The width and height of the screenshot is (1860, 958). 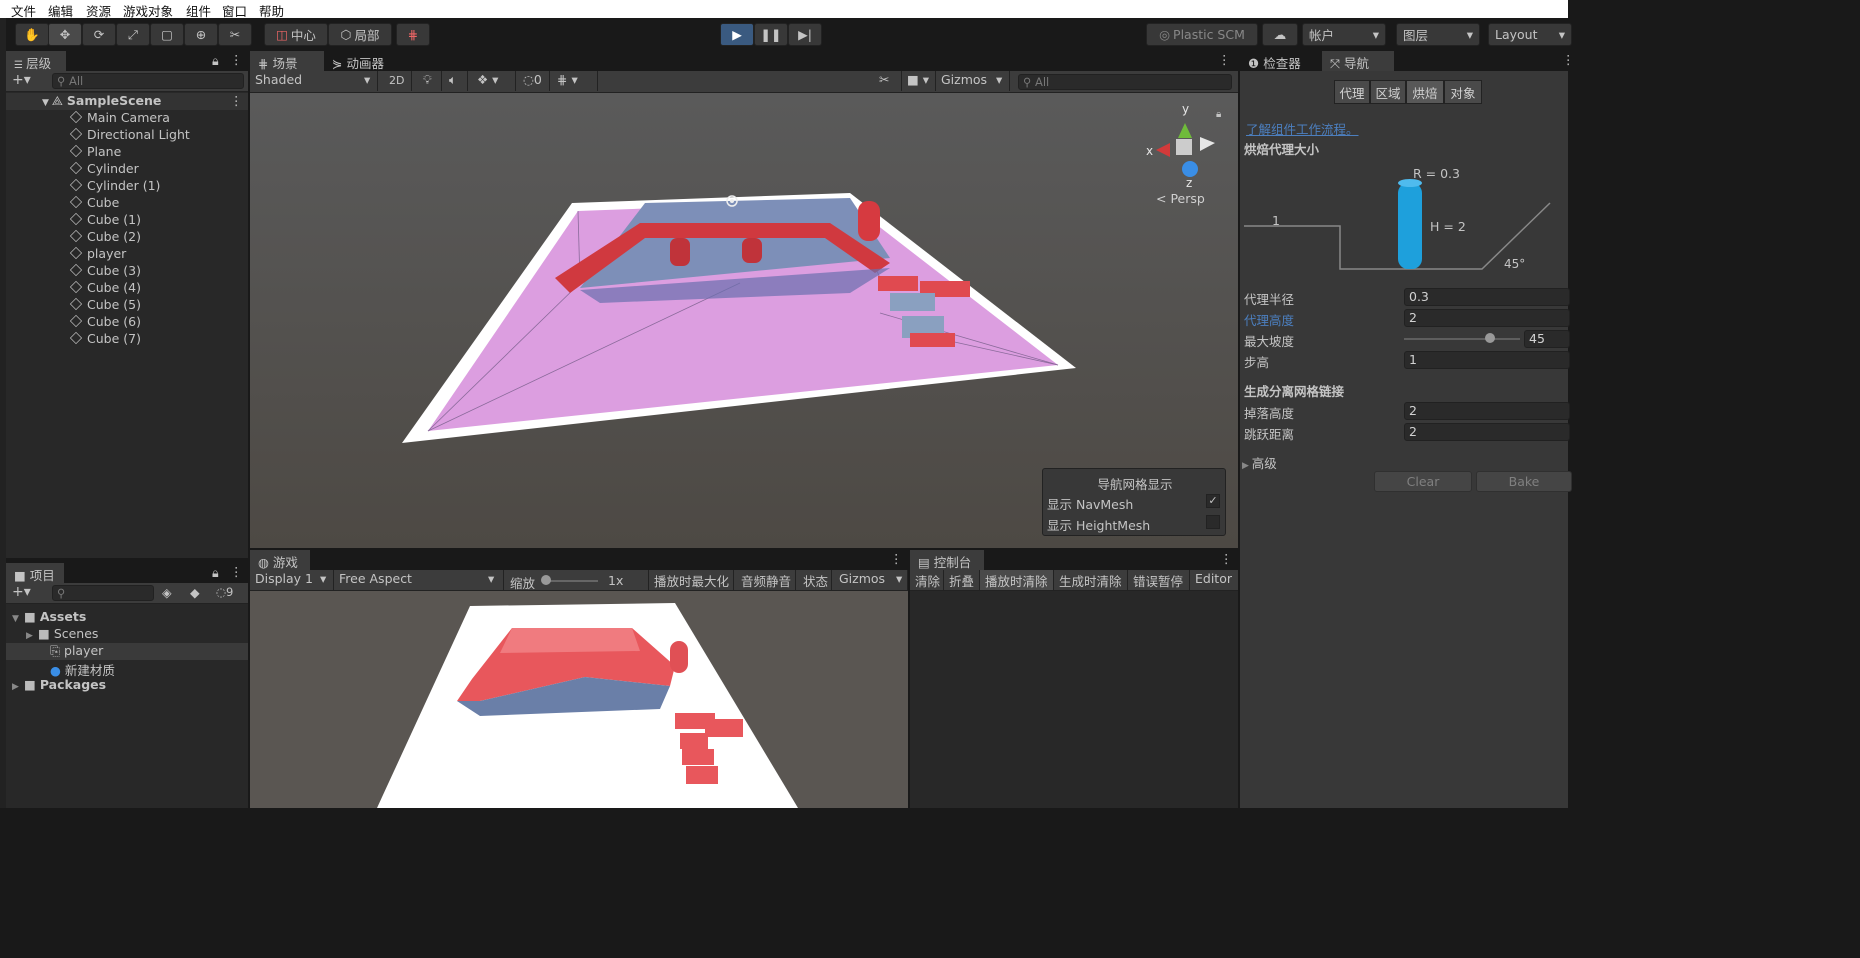 I want to click on collapse-toggle: 折叠, so click(x=962, y=580).